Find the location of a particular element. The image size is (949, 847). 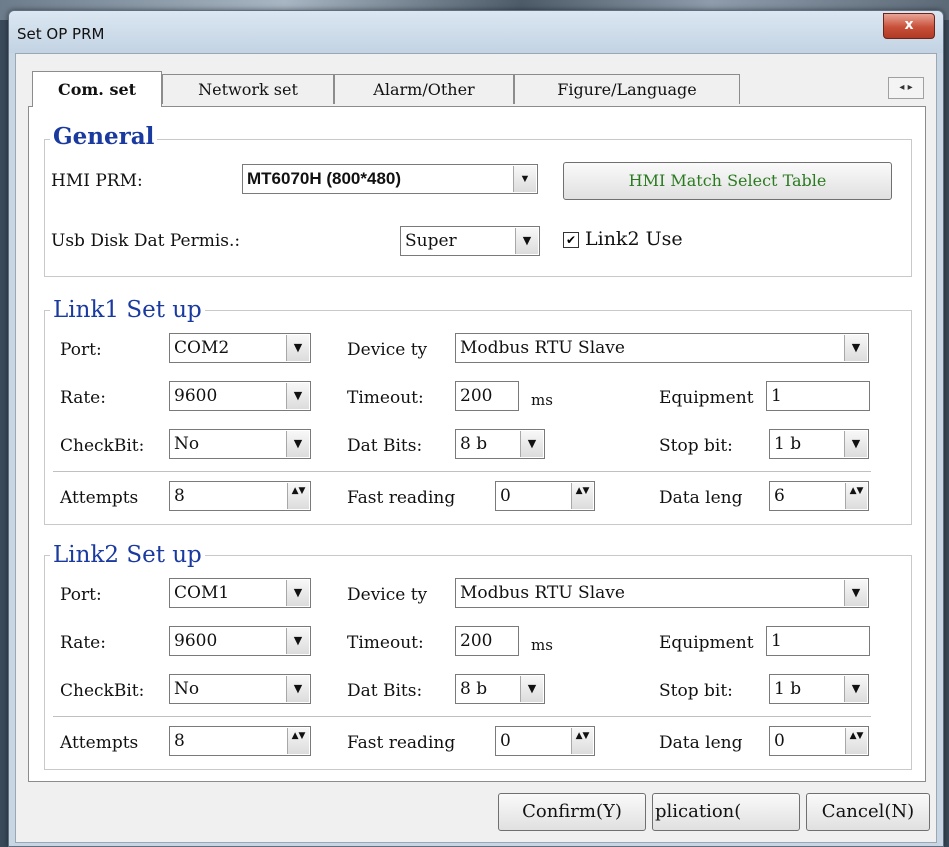

link1-data-length-value: 6 is located at coordinates (779, 496).